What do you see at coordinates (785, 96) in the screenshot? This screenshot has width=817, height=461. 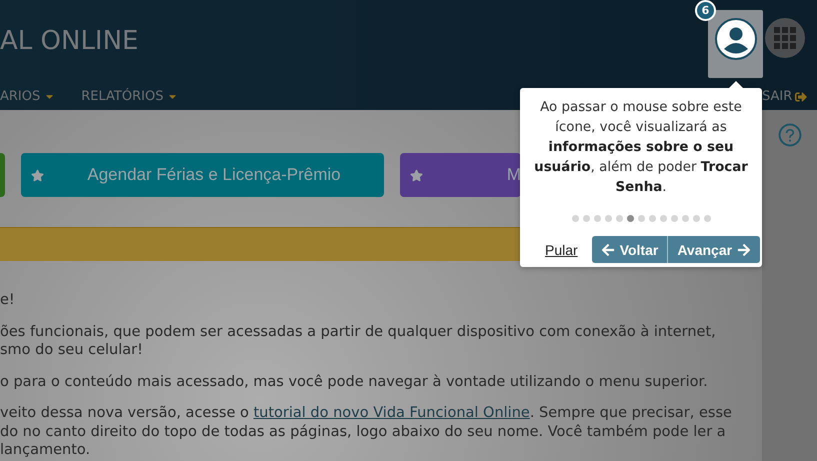 I see `logout-link: SAIR` at bounding box center [785, 96].